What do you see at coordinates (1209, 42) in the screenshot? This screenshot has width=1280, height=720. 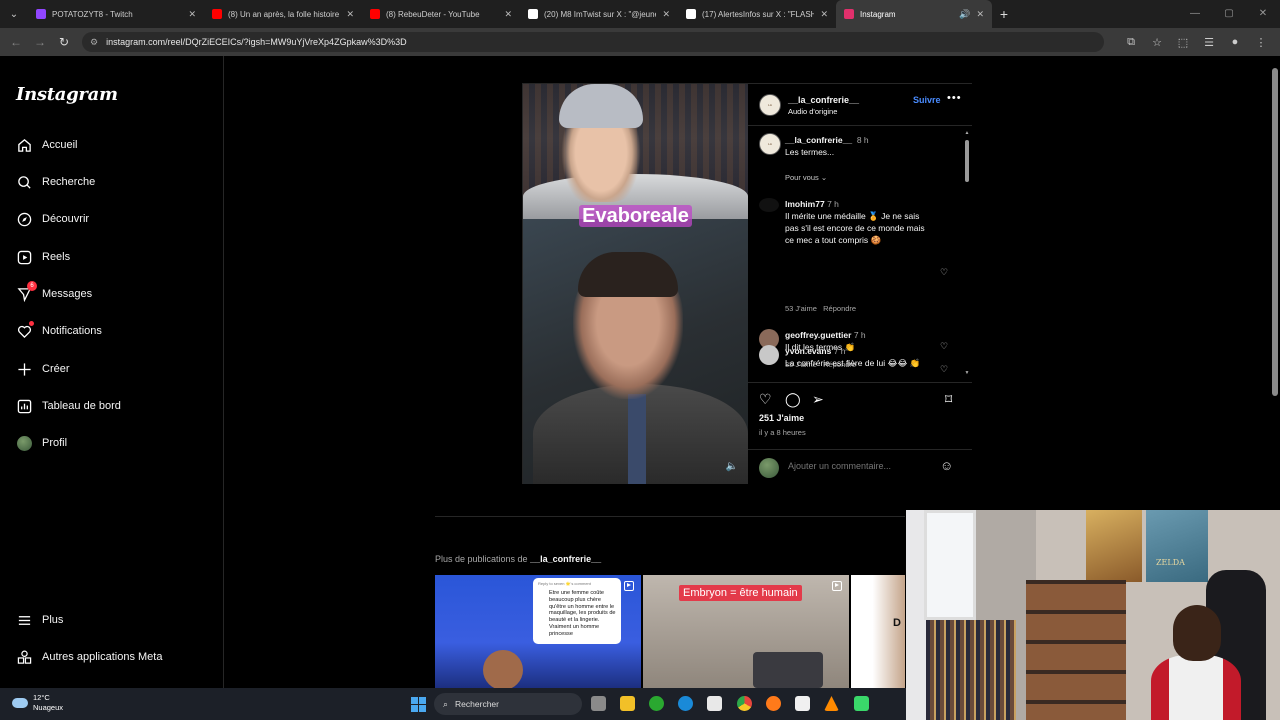 I see `reading-list-icon: ☰` at bounding box center [1209, 42].